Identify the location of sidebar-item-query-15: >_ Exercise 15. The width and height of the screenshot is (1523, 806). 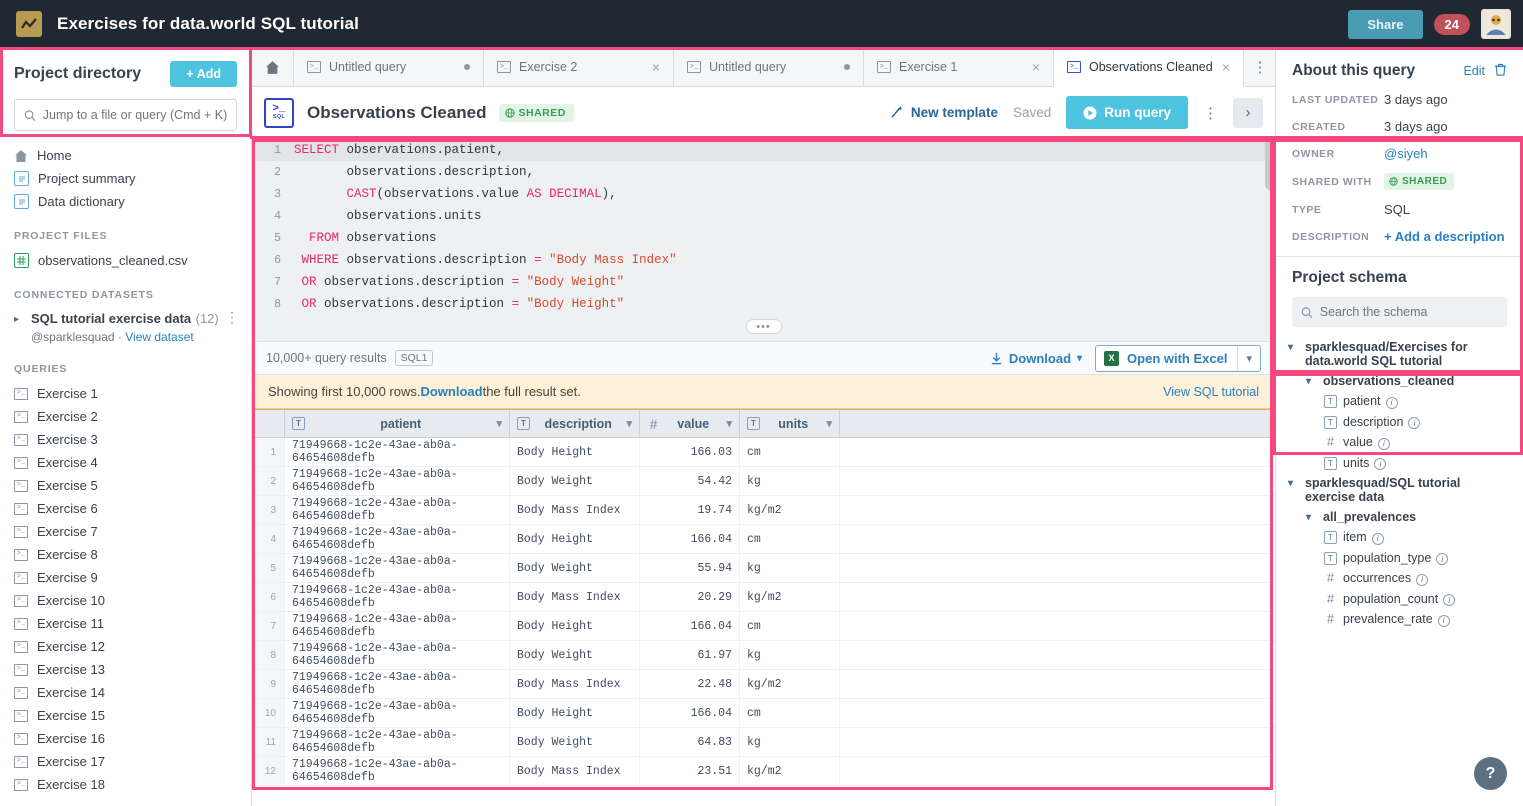
(125, 715).